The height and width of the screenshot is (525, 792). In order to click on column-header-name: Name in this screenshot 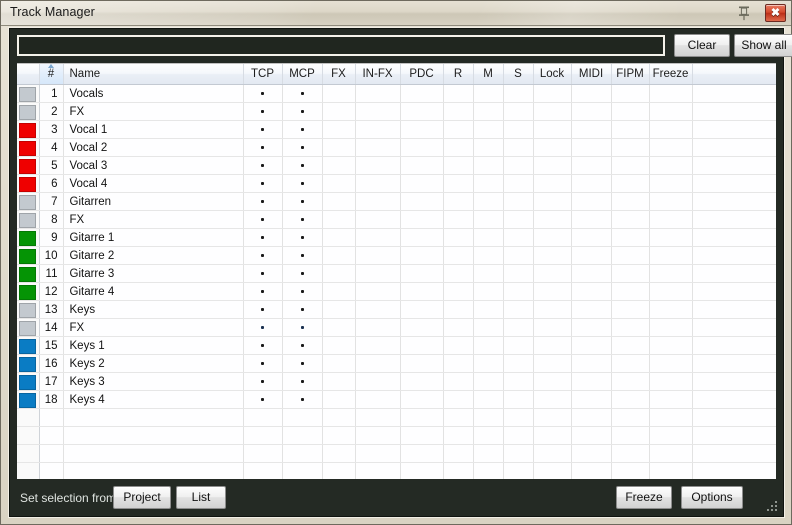, I will do `click(153, 74)`.